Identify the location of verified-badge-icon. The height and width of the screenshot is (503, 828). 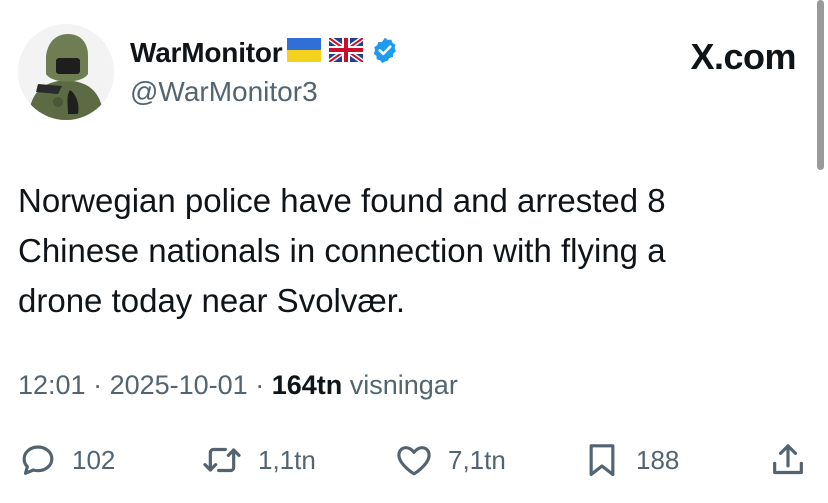
(385, 52).